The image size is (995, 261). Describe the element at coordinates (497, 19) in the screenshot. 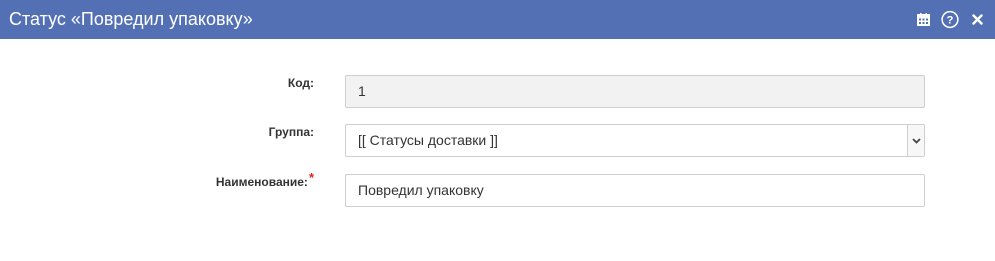

I see `dialog-titlebar: Статус «Повредил упаковку» ?` at that location.